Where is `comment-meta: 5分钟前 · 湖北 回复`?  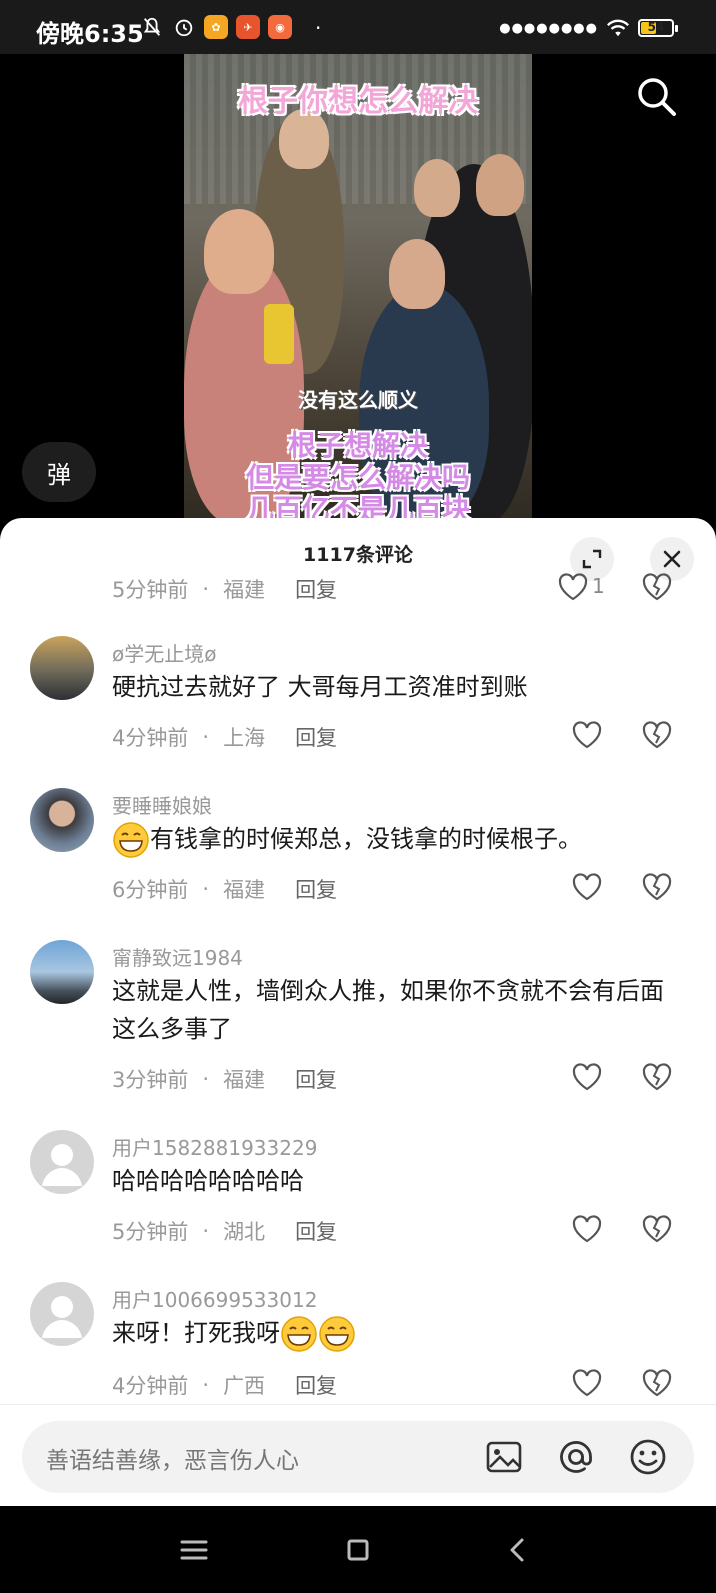 comment-meta: 5分钟前 · 湖北 回复 is located at coordinates (224, 1231).